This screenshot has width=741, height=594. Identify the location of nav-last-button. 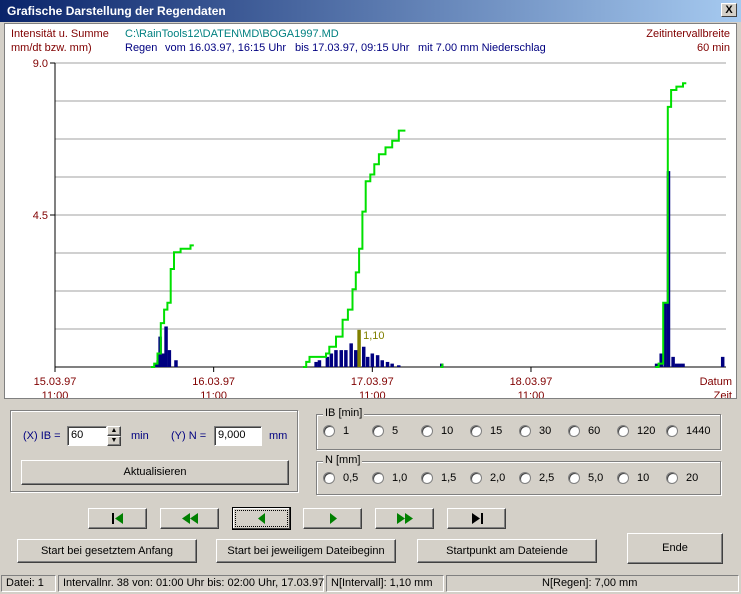
(476, 518).